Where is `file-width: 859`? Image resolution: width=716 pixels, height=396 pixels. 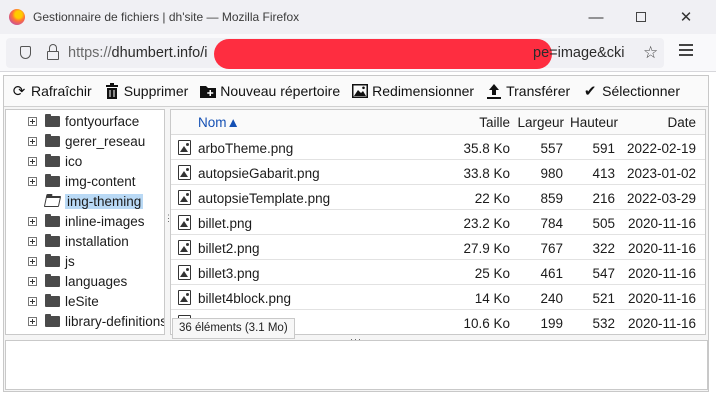
file-width: 859 is located at coordinates (551, 198).